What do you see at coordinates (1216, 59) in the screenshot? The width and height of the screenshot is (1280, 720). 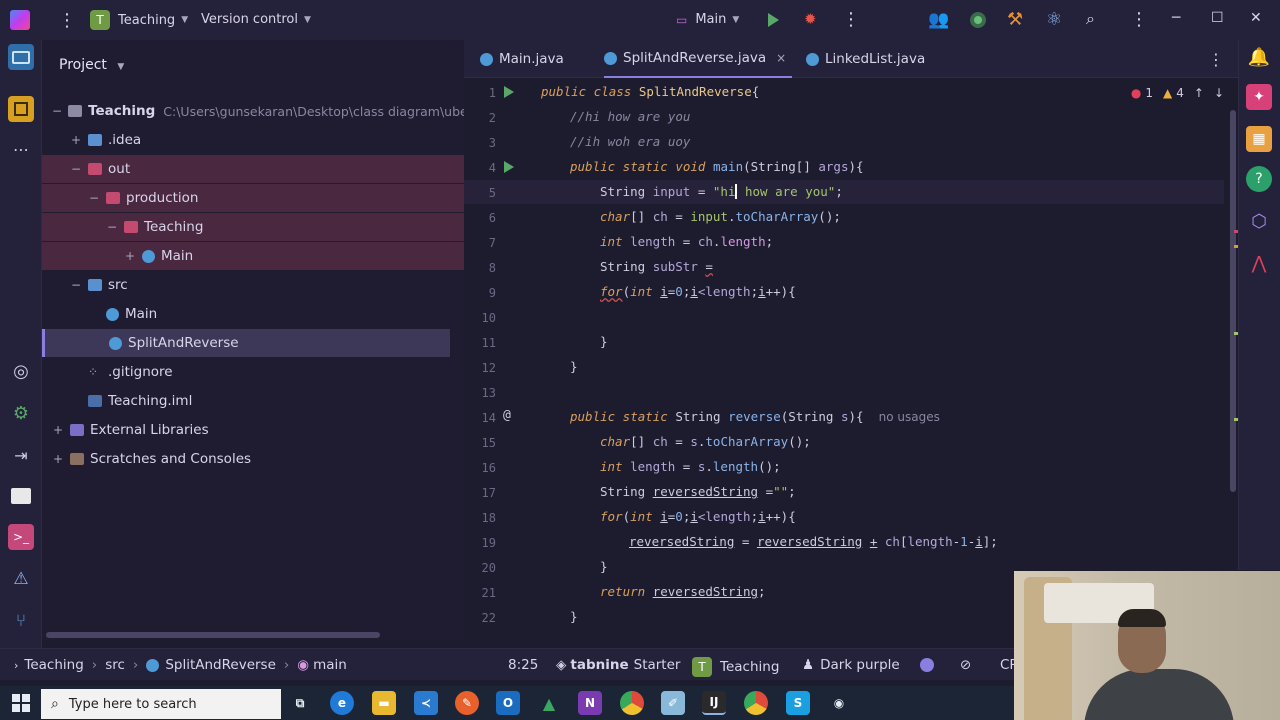 I see `tab-options-icon: ⋮` at bounding box center [1216, 59].